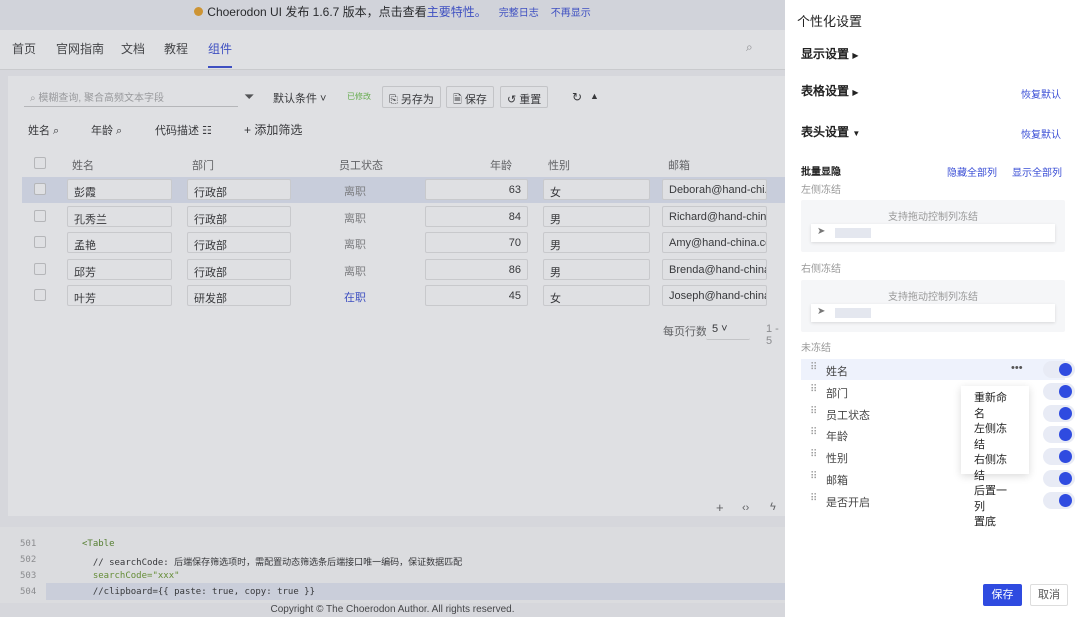 The height and width of the screenshot is (617, 1080). What do you see at coordinates (972, 171) in the screenshot?
I see `hide-all-link: 隐藏全部列` at bounding box center [972, 171].